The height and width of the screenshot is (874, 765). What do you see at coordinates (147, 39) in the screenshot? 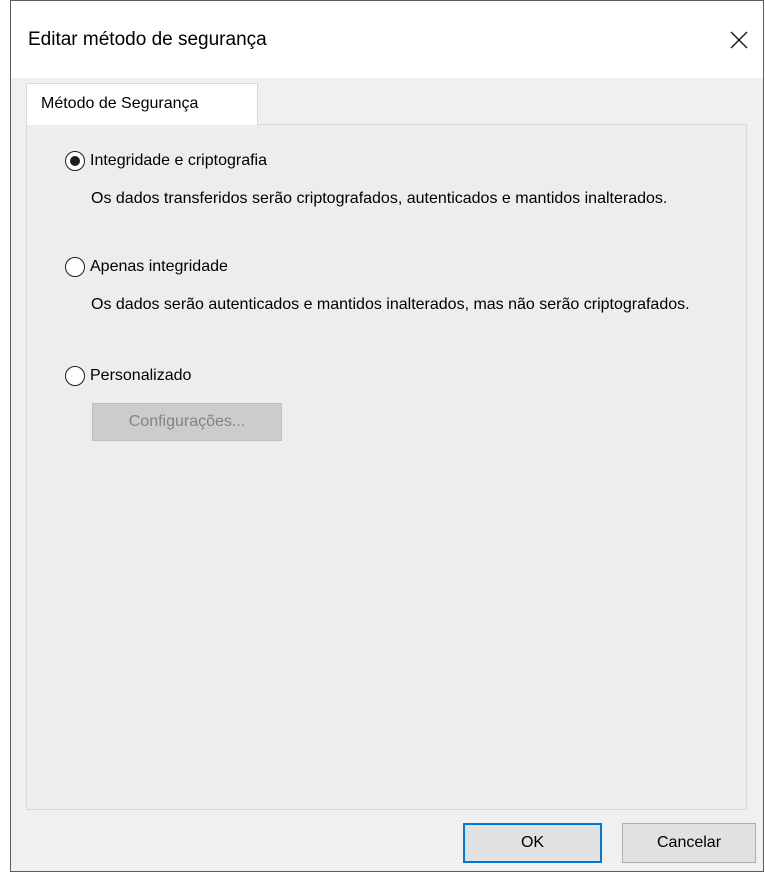
I see `dialog-title: Editar método de segurança` at bounding box center [147, 39].